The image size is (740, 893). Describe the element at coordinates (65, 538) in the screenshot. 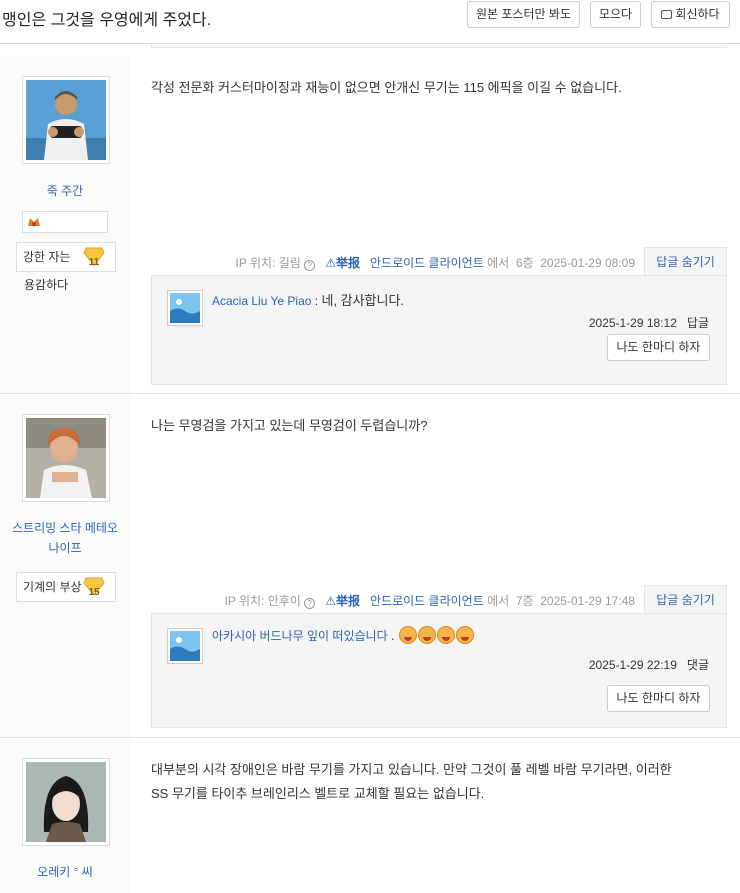

I see `username: 스트리밍 스타 메테오 나이프` at that location.